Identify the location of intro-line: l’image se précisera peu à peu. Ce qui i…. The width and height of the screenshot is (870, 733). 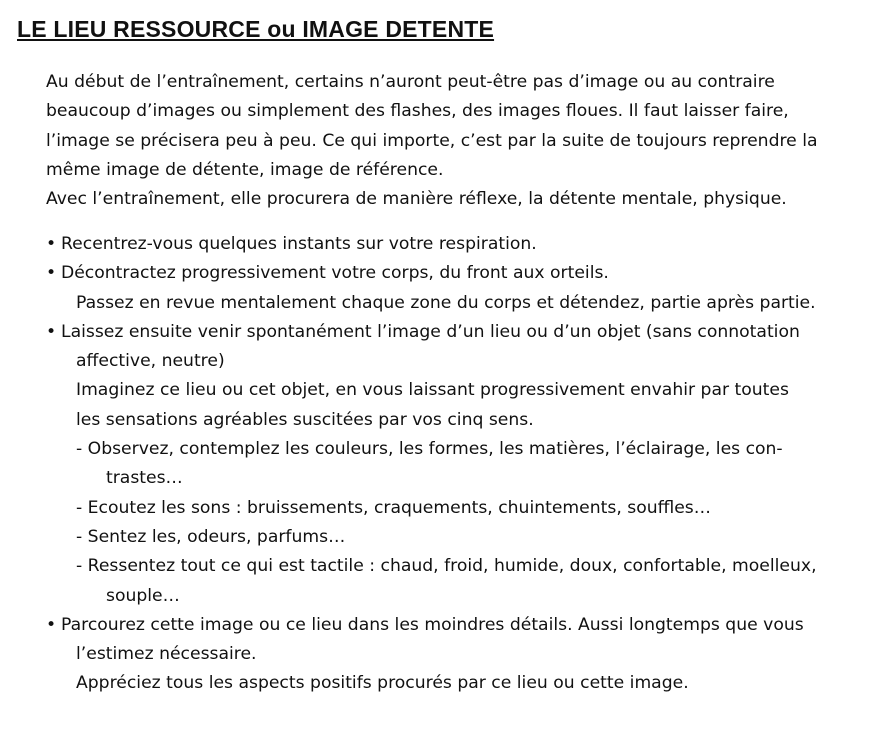
(432, 140).